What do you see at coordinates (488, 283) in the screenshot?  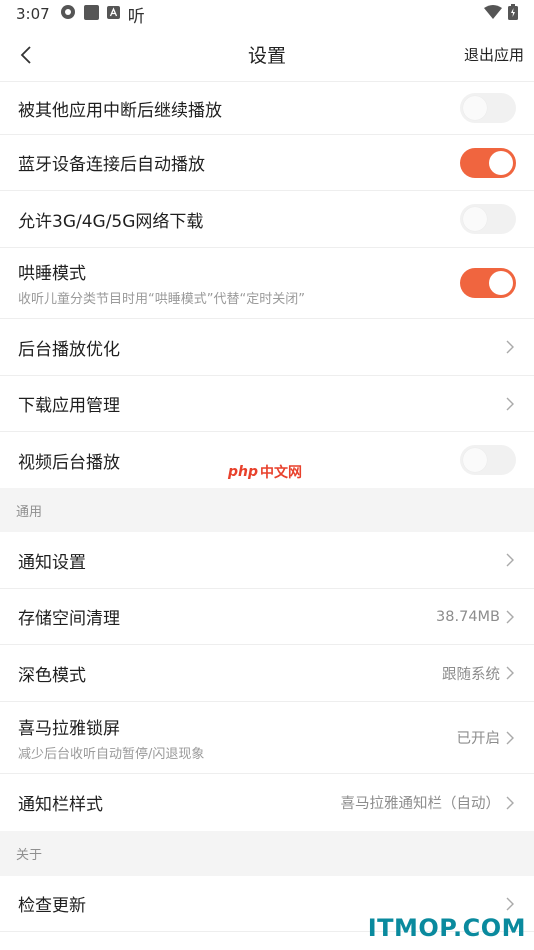 I see `sleep-mode-toggle` at bounding box center [488, 283].